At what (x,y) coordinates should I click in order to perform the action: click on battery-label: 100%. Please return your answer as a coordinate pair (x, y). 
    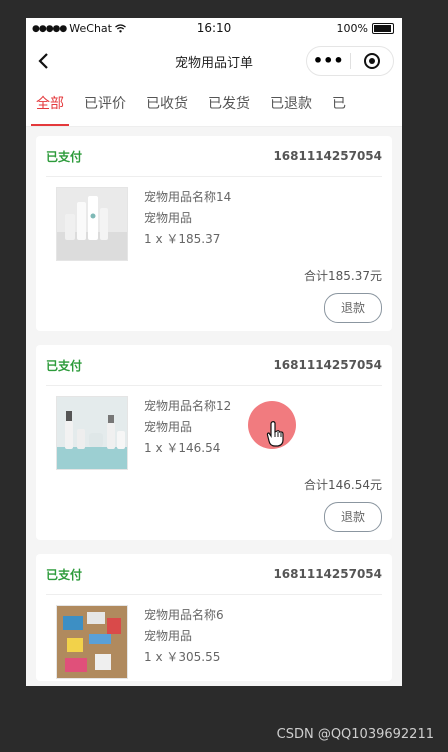
    Looking at the image, I should click on (352, 28).